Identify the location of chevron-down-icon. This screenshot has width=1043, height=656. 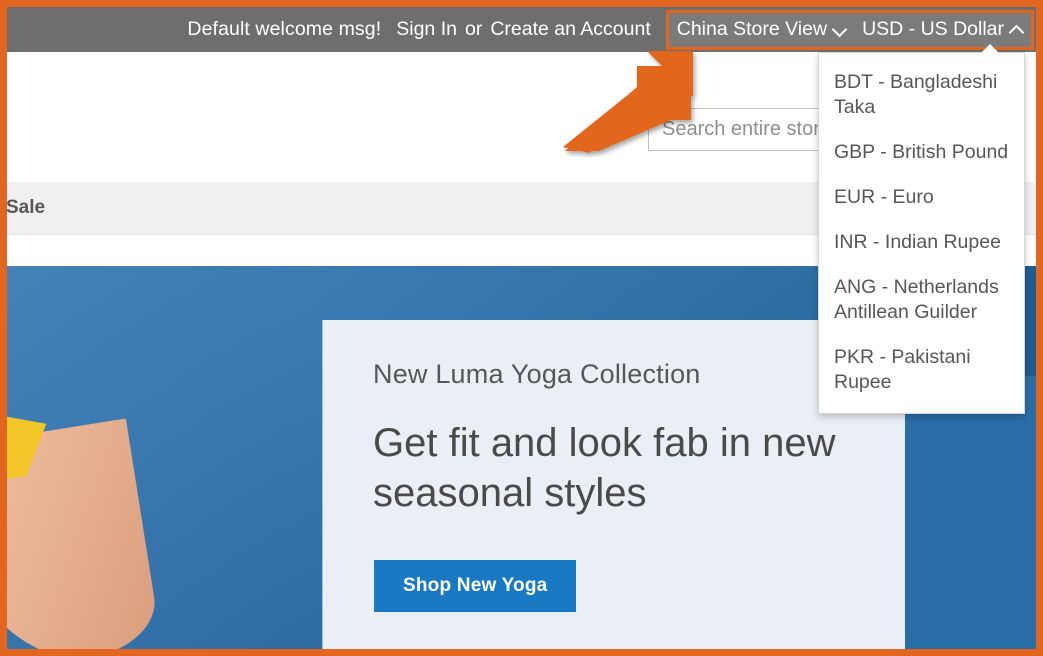
(840, 29).